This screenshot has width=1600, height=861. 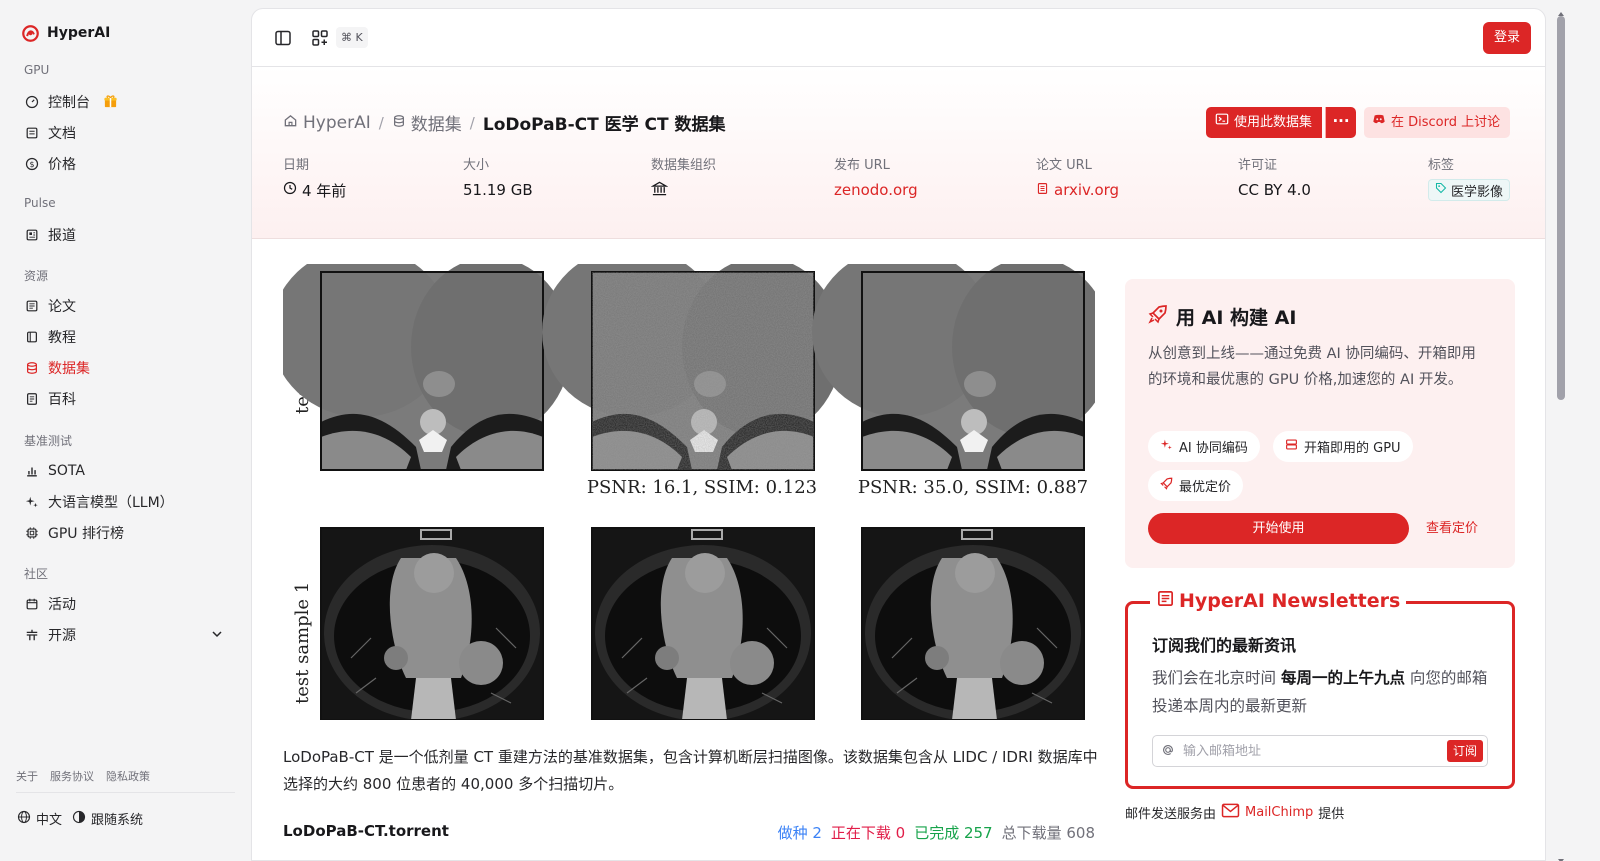 What do you see at coordinates (1322, 692) in the screenshot?
I see `newsletter-text: 我们会在北京时间 每周一的上午九点 向您的邮箱投递本周内的最新更新` at bounding box center [1322, 692].